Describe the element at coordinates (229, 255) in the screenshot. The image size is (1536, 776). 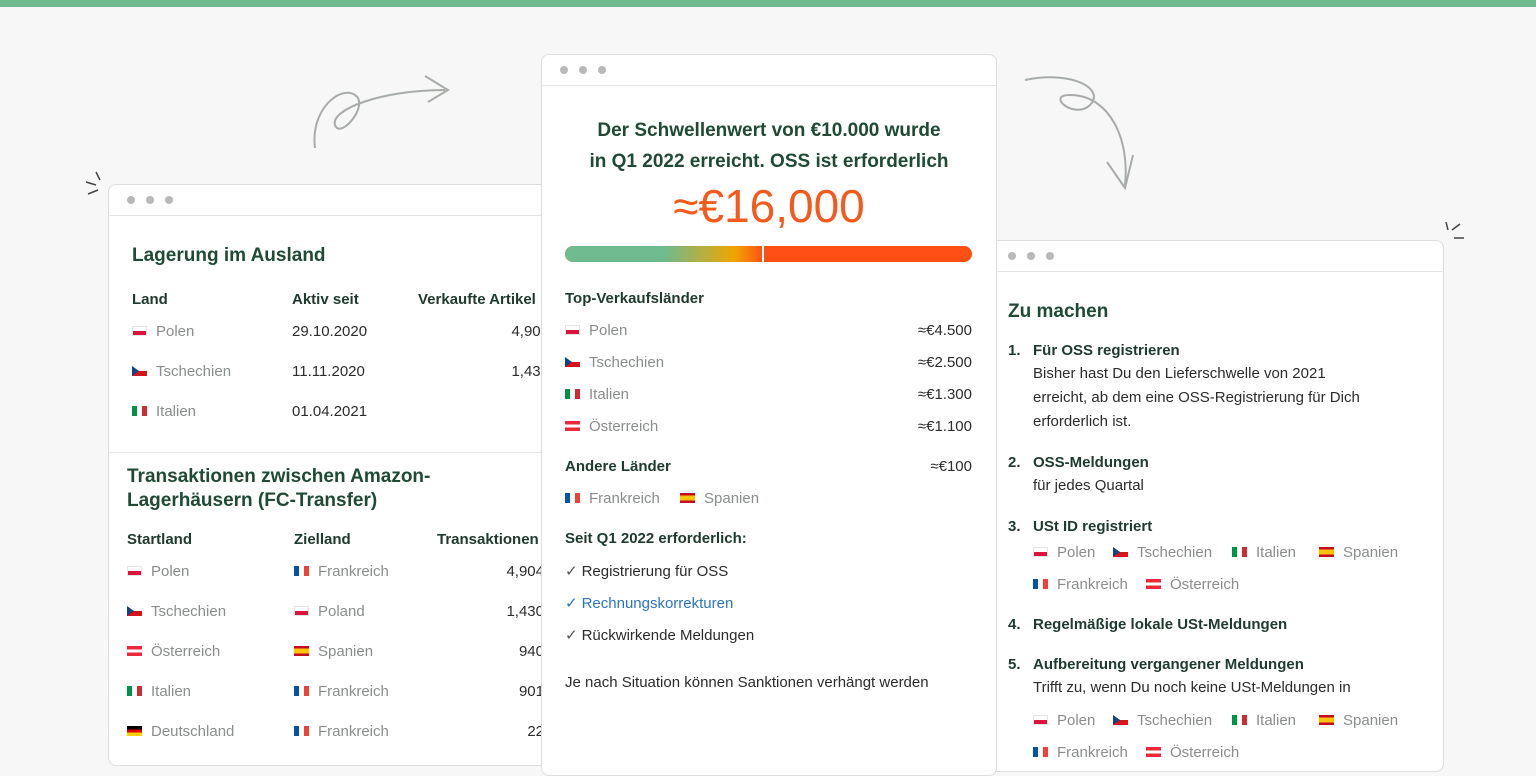
I see `storage-title: Lagerung im Ausland` at that location.